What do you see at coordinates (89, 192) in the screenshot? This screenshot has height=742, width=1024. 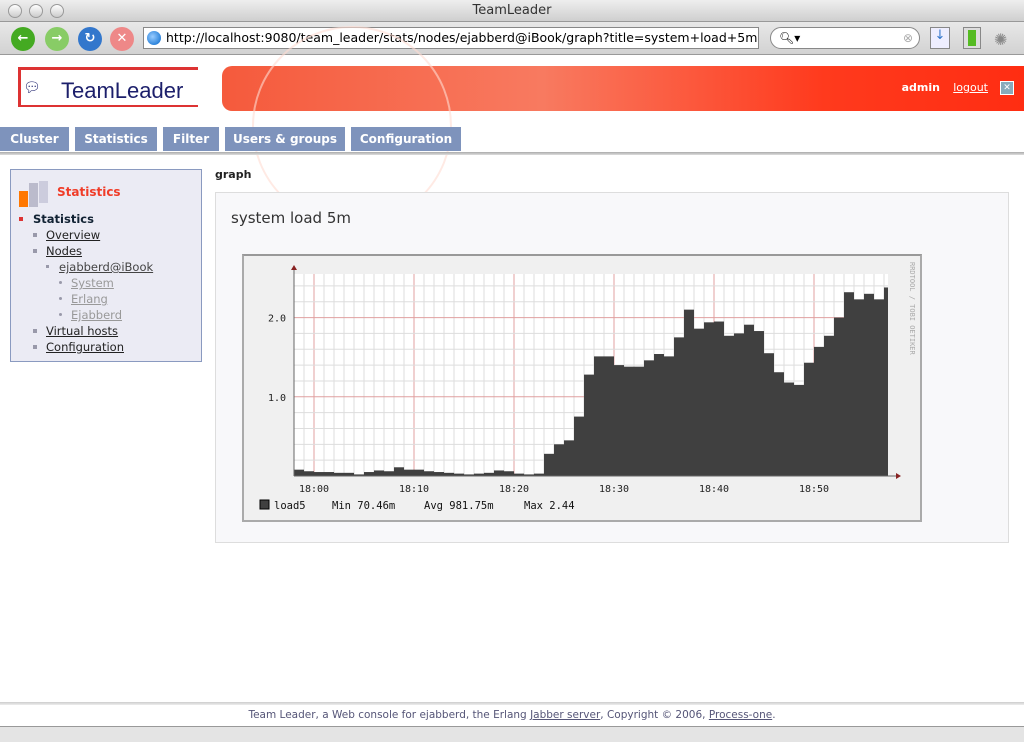 I see `sidebar-title: Statistics` at bounding box center [89, 192].